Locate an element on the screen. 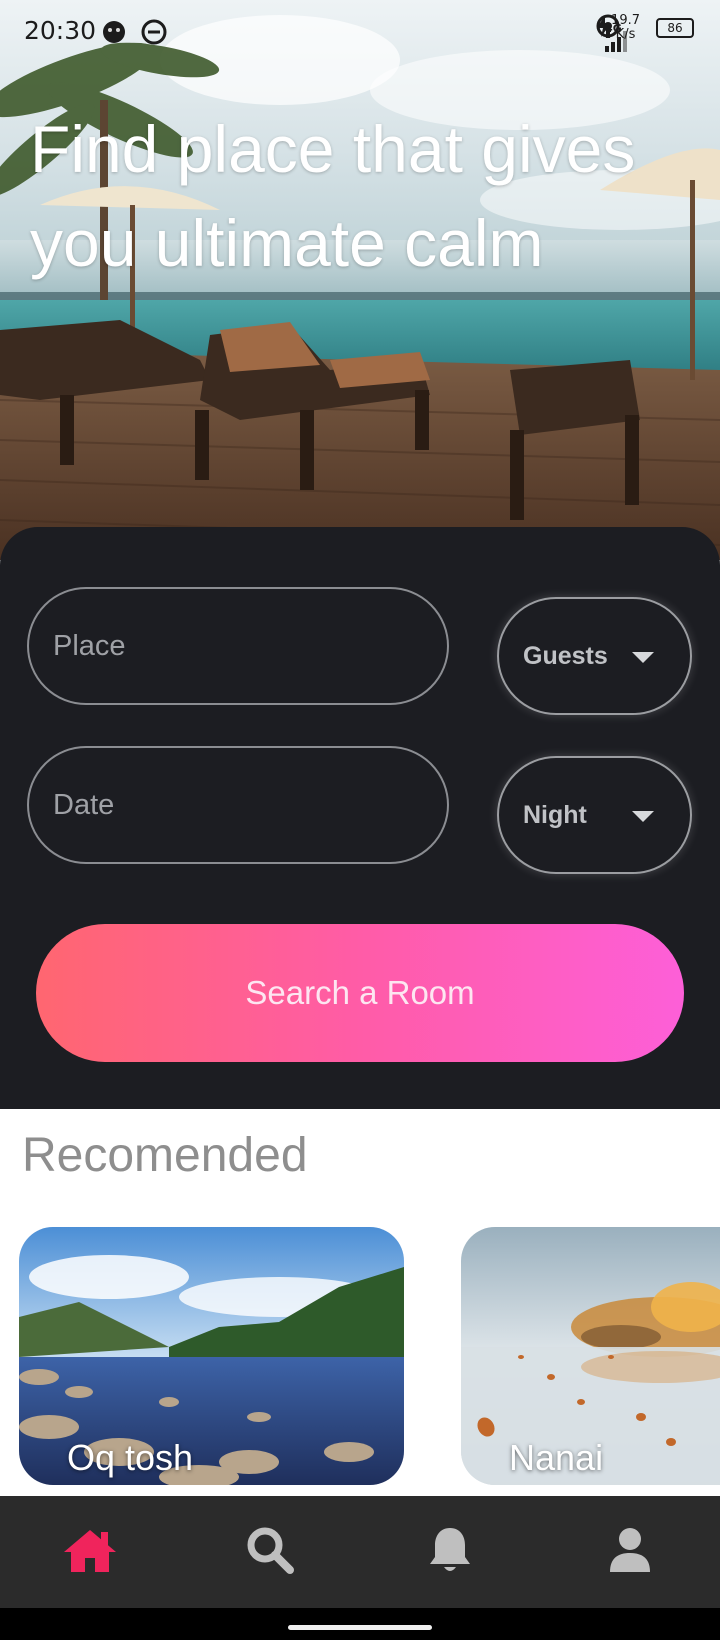 The width and height of the screenshot is (720, 1640). nav-home is located at coordinates (90, 1550).